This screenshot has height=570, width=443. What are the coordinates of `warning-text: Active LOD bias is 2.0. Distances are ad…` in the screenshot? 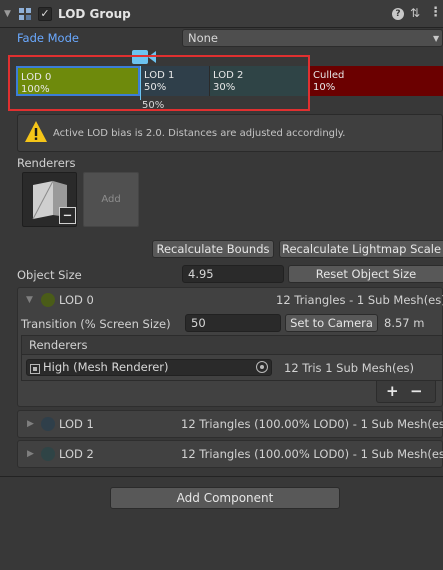 It's located at (199, 133).